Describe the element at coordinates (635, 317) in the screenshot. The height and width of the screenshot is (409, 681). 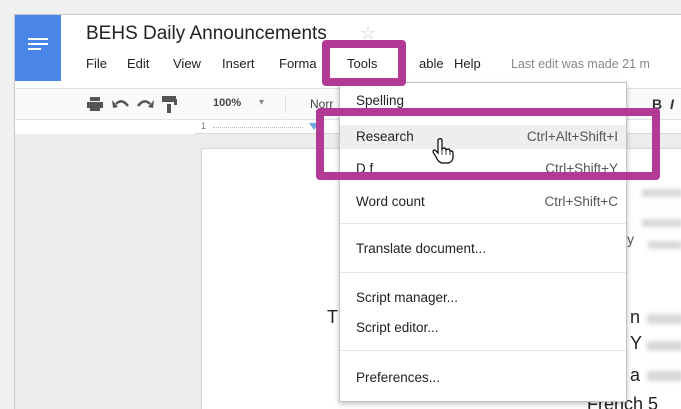
I see `page-text-right-1: n` at that location.